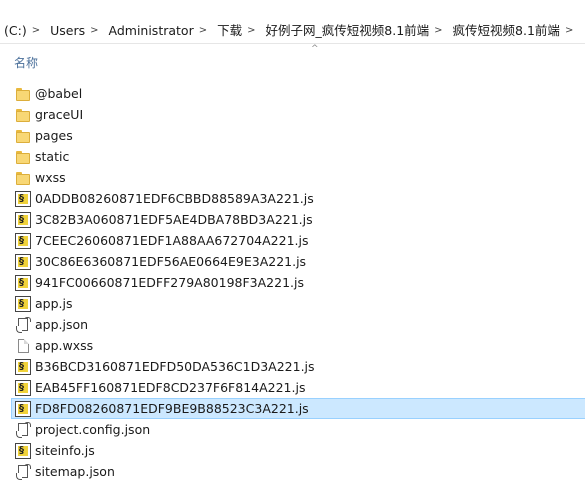  What do you see at coordinates (170, 387) in the screenshot?
I see `file-name: EAB45FF160871EDF8CD237F6F814A221.js` at bounding box center [170, 387].